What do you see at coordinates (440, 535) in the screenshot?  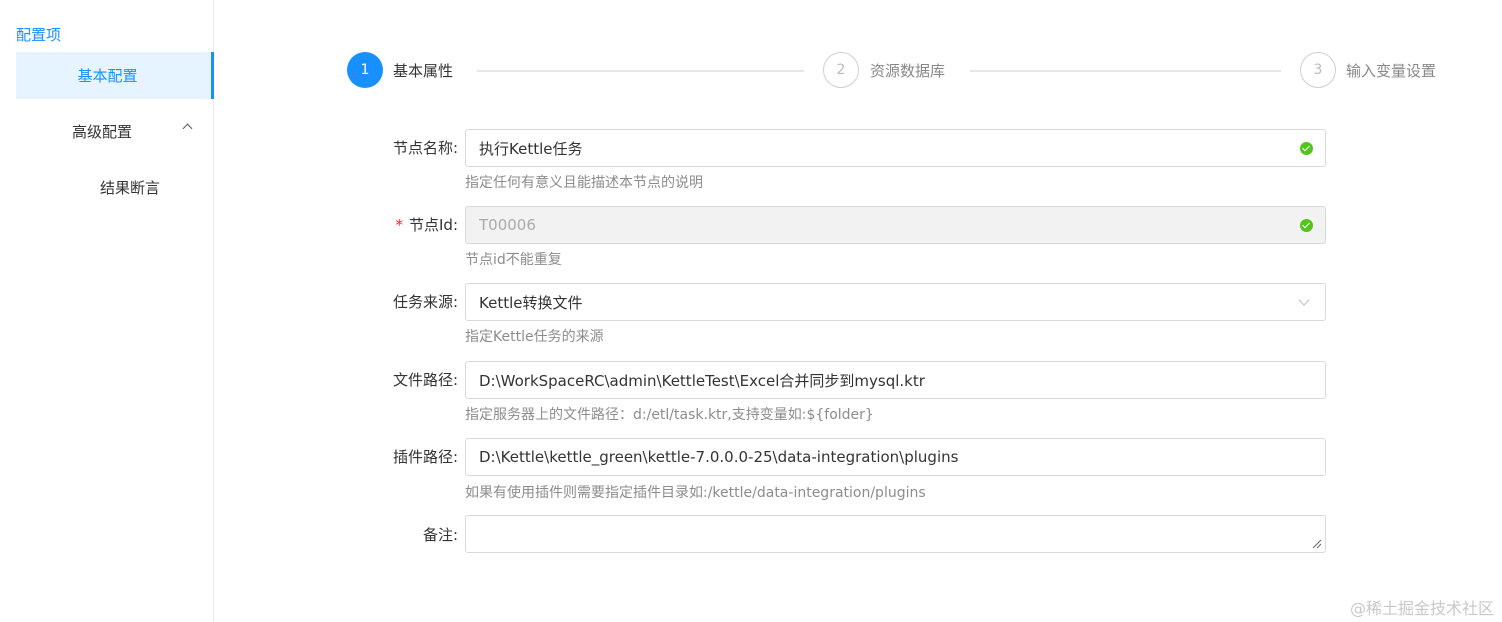 I see `remark-label: 备注:` at bounding box center [440, 535].